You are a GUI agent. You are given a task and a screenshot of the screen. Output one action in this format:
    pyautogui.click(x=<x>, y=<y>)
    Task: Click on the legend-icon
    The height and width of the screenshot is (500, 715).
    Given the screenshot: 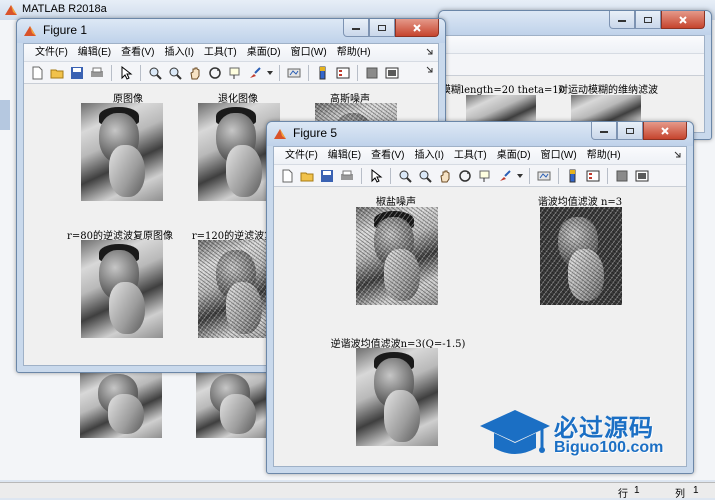 What is the action you would take?
    pyautogui.click(x=593, y=175)
    